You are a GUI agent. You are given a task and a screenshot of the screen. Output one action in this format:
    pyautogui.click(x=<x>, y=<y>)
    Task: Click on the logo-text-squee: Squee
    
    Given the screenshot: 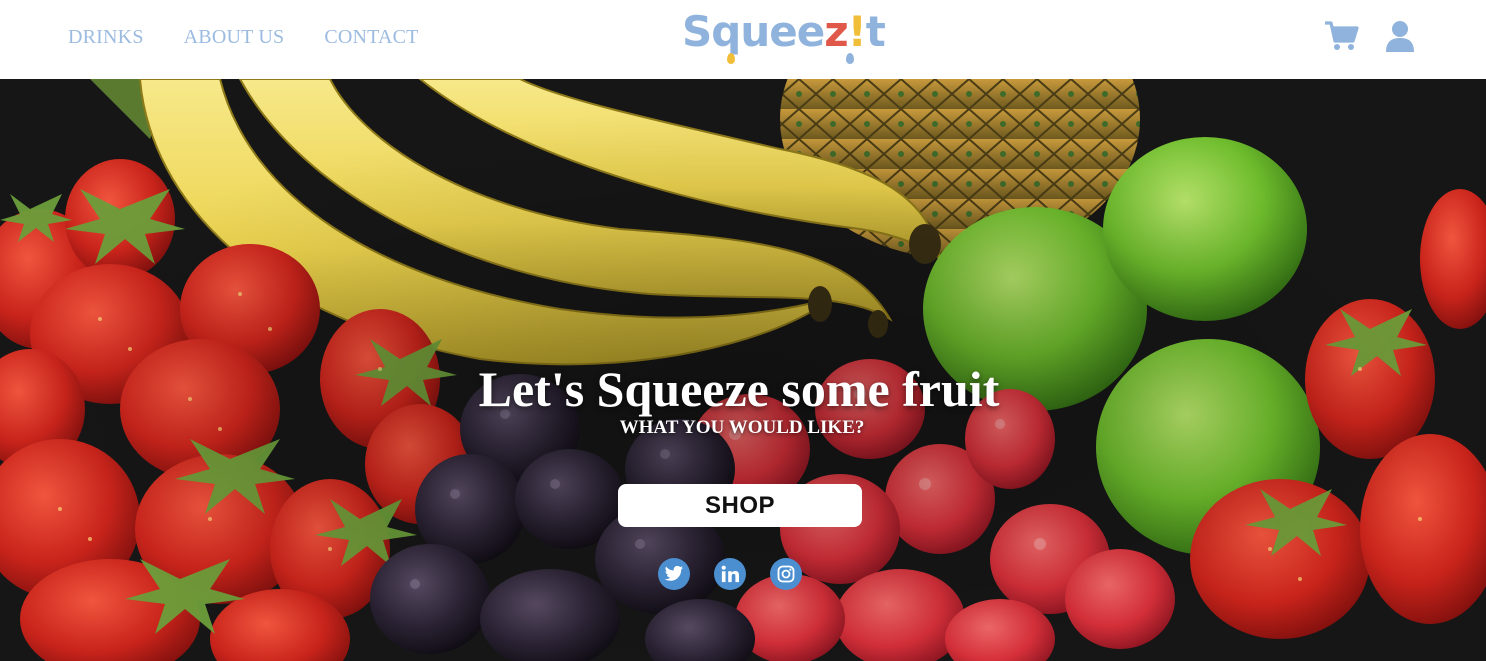 What is the action you would take?
    pyautogui.click(x=753, y=31)
    